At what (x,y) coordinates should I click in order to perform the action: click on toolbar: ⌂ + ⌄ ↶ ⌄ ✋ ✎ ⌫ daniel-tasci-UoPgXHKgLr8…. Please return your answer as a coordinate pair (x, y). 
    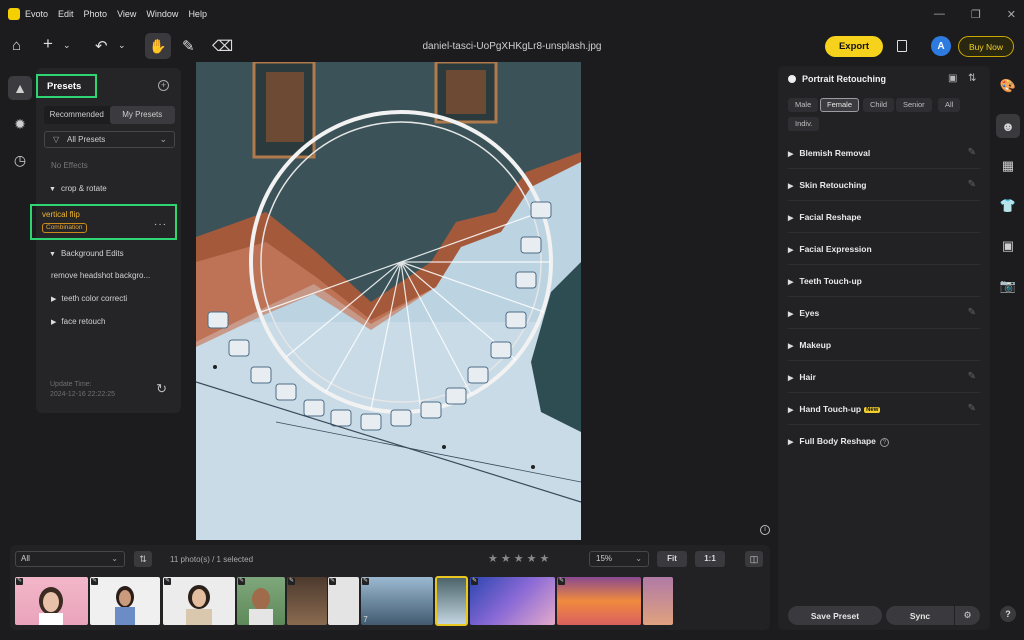
    Looking at the image, I should click on (512, 46).